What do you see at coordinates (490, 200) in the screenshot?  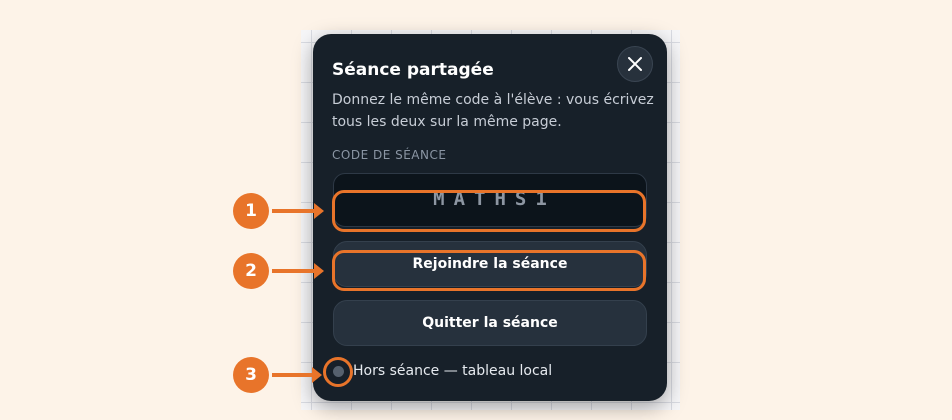 I see `session-code-input: MATHS1` at bounding box center [490, 200].